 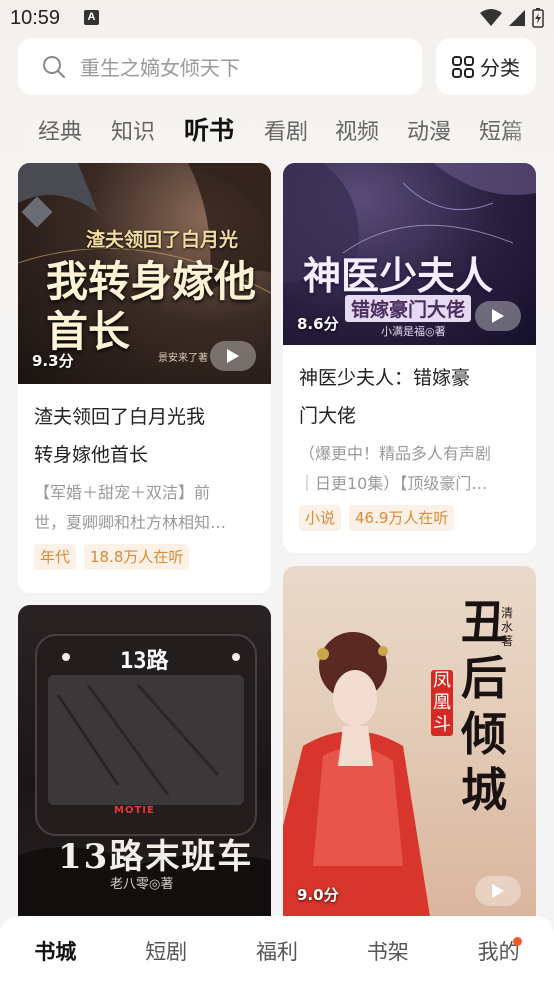 What do you see at coordinates (387, 950) in the screenshot?
I see `nav-bookshelf: 书架` at bounding box center [387, 950].